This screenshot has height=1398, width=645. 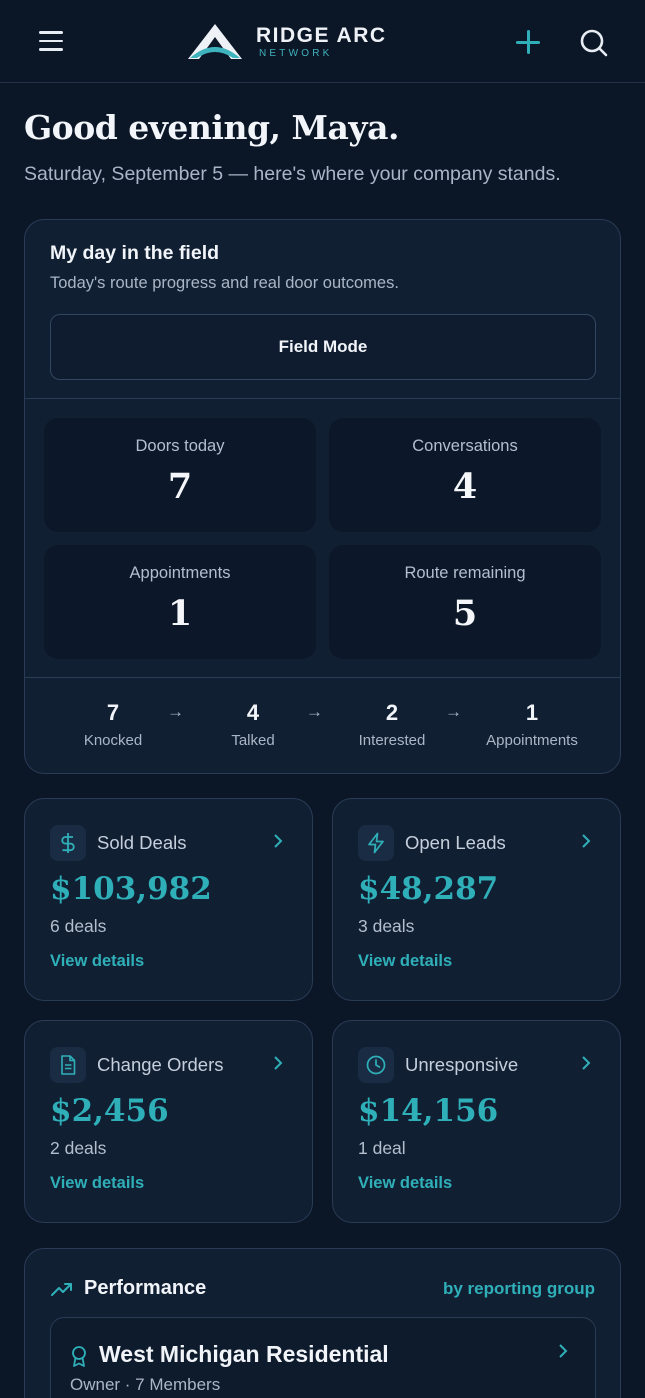 I want to click on field-card-title: My day in the field, so click(x=135, y=253).